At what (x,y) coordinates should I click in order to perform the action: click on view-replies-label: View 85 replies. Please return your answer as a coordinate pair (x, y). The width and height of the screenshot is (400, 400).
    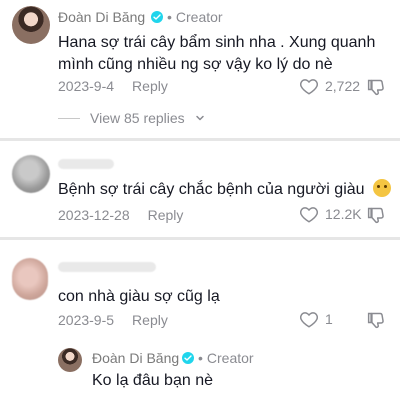
    Looking at the image, I should click on (137, 118).